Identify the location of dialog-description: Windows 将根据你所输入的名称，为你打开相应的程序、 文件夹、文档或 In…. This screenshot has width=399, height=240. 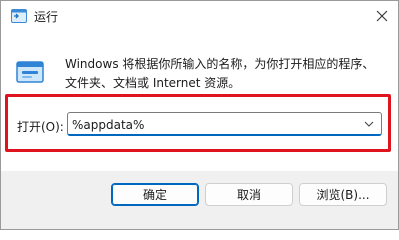
(220, 73).